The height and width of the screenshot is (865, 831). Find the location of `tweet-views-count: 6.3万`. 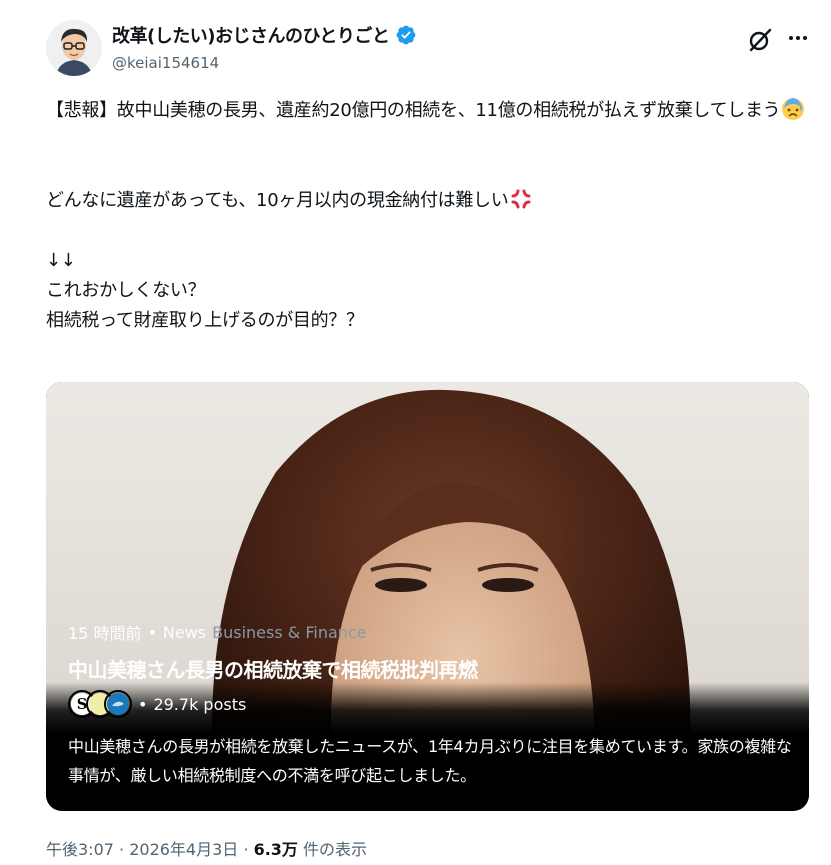

tweet-views-count: 6.3万 is located at coordinates (275, 849).